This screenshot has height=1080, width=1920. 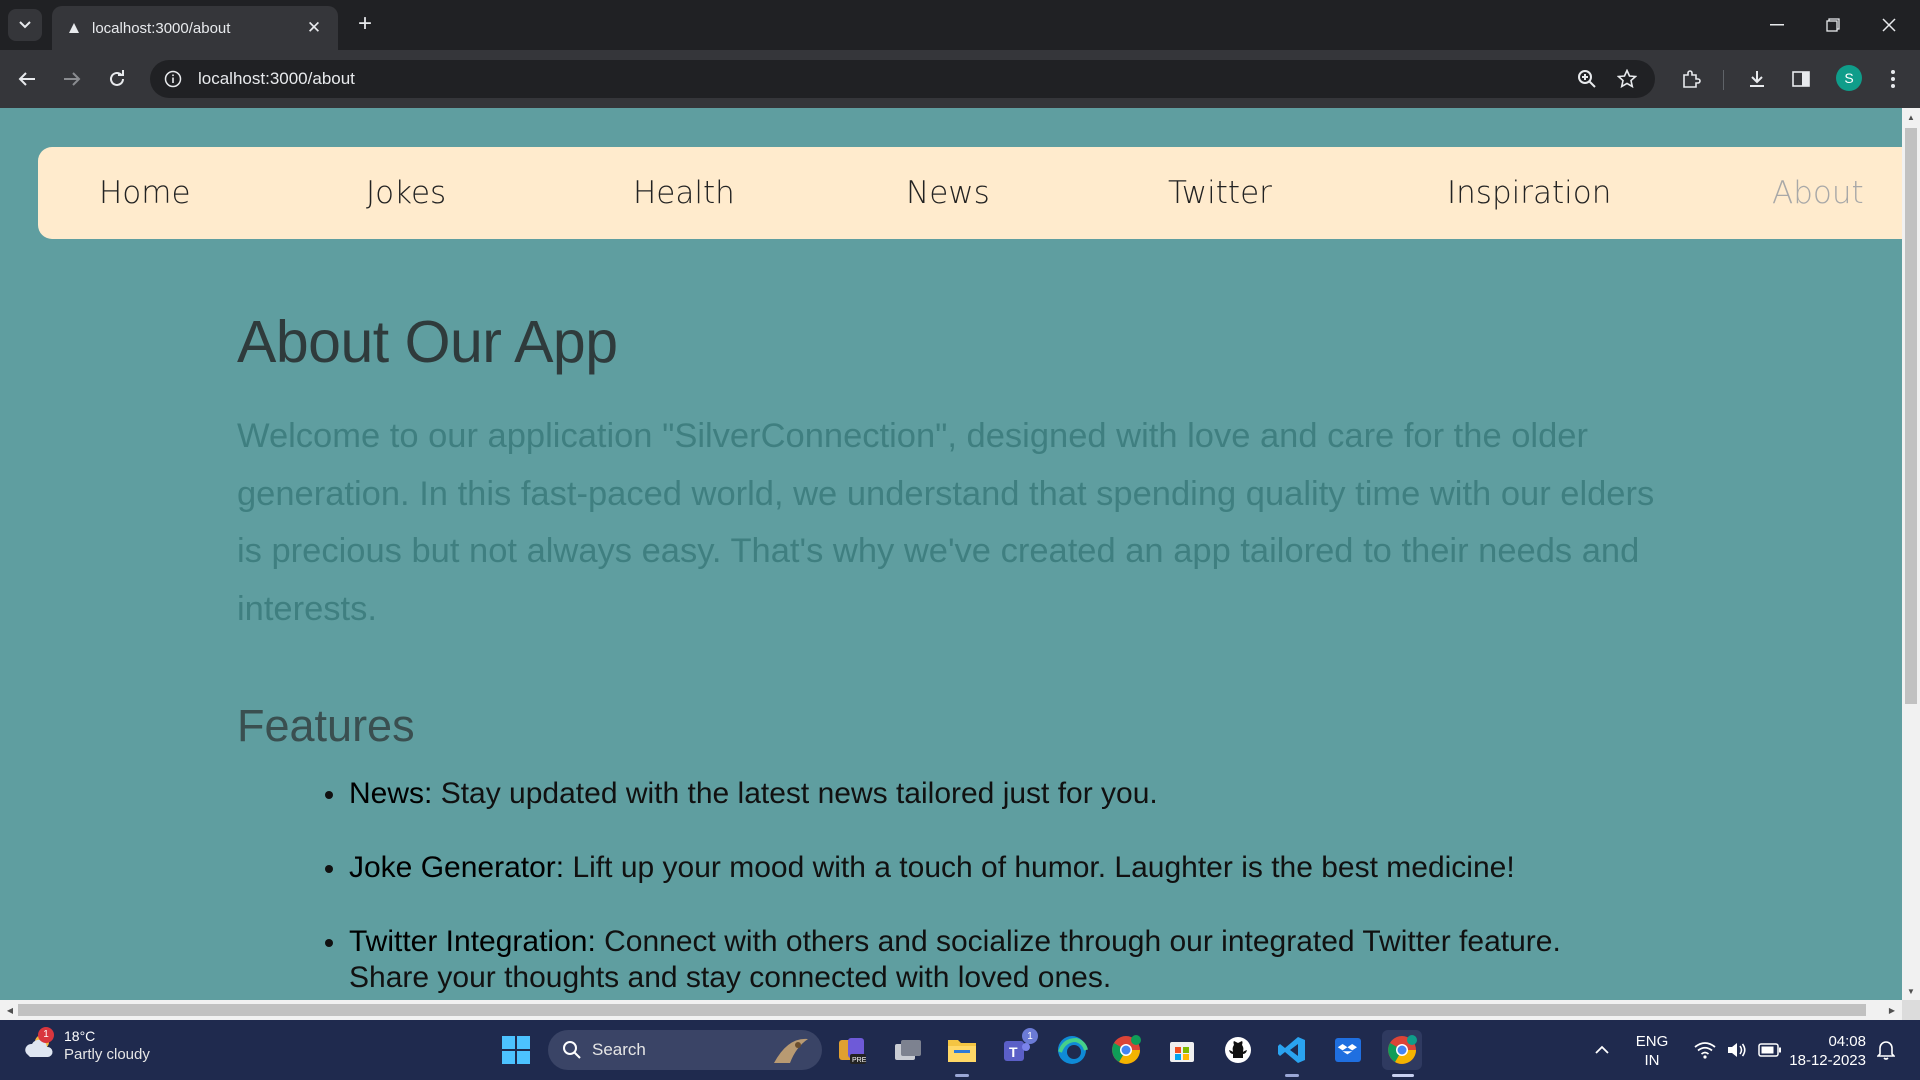 What do you see at coordinates (572, 1050) in the screenshot?
I see `search-icon` at bounding box center [572, 1050].